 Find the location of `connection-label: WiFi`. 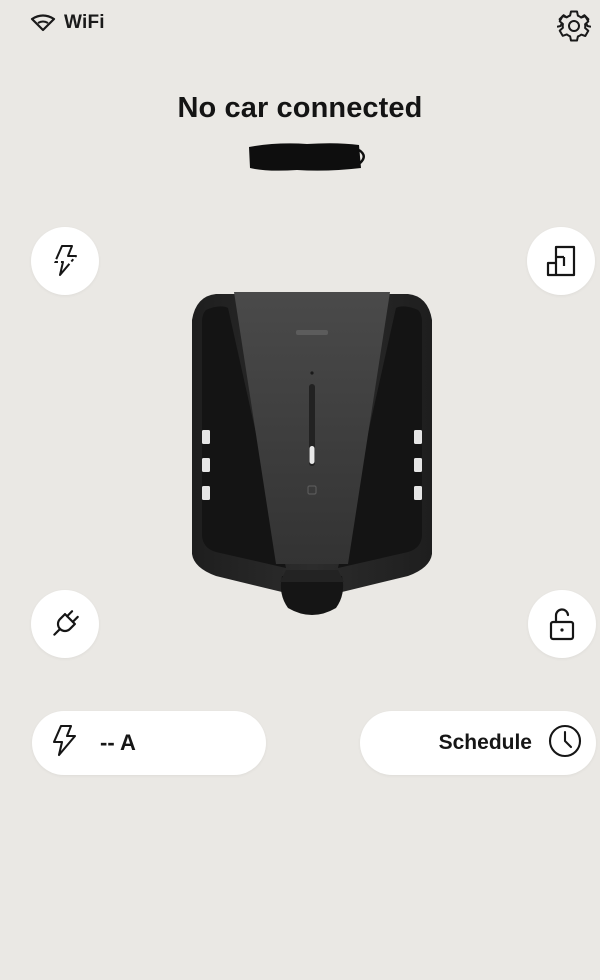

connection-label: WiFi is located at coordinates (84, 22).